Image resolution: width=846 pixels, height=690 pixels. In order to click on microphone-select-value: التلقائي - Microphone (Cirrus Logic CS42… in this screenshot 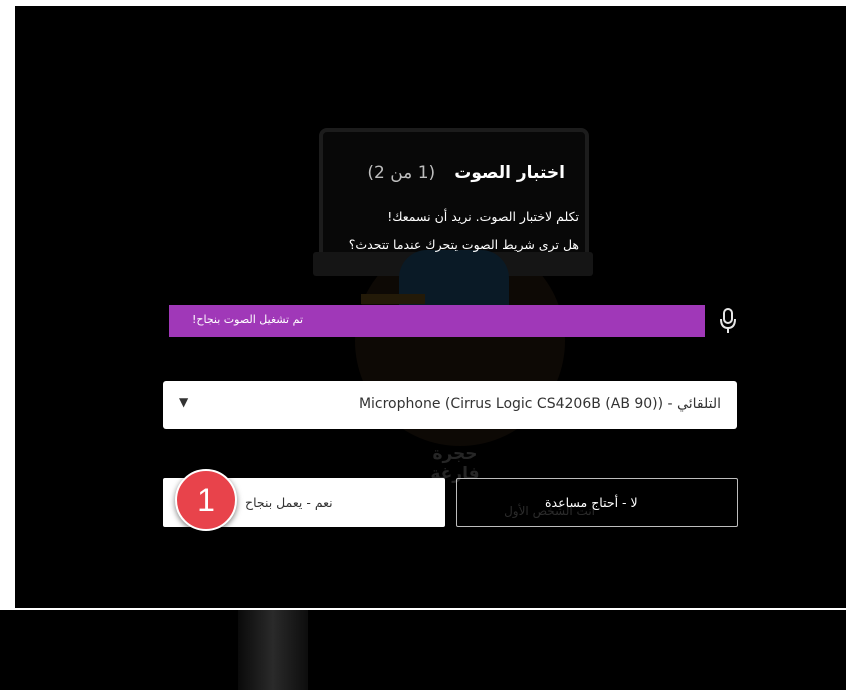, I will do `click(539, 404)`.